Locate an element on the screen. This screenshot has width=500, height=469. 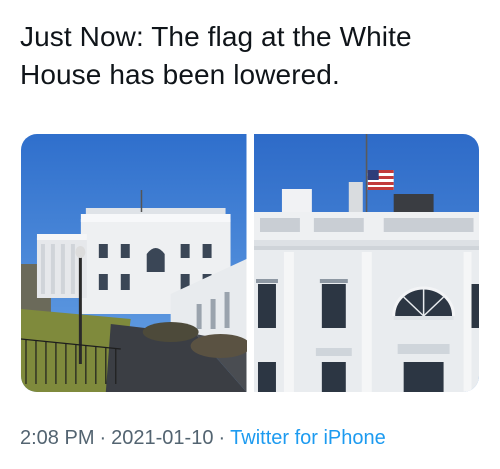
tweet-time: 2:08 PM is located at coordinates (57, 438).